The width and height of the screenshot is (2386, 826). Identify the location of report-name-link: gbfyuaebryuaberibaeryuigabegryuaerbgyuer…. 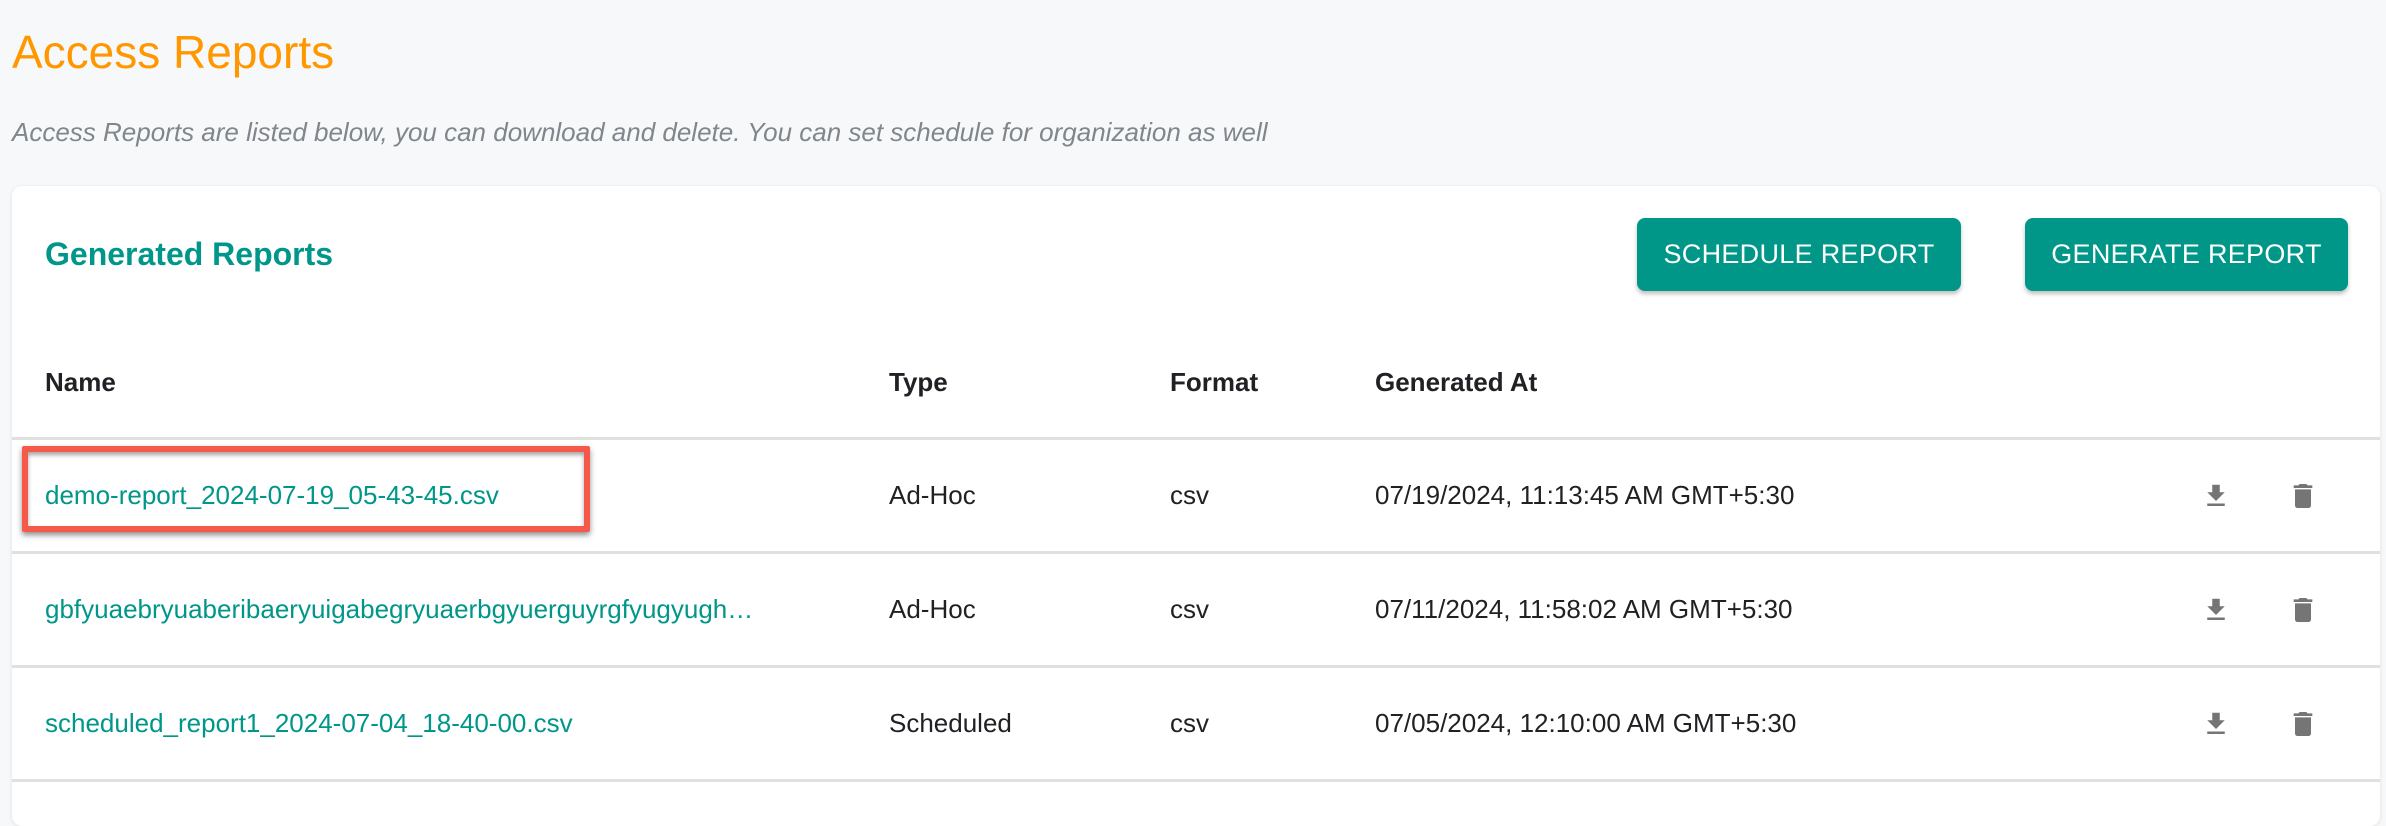
(399, 609).